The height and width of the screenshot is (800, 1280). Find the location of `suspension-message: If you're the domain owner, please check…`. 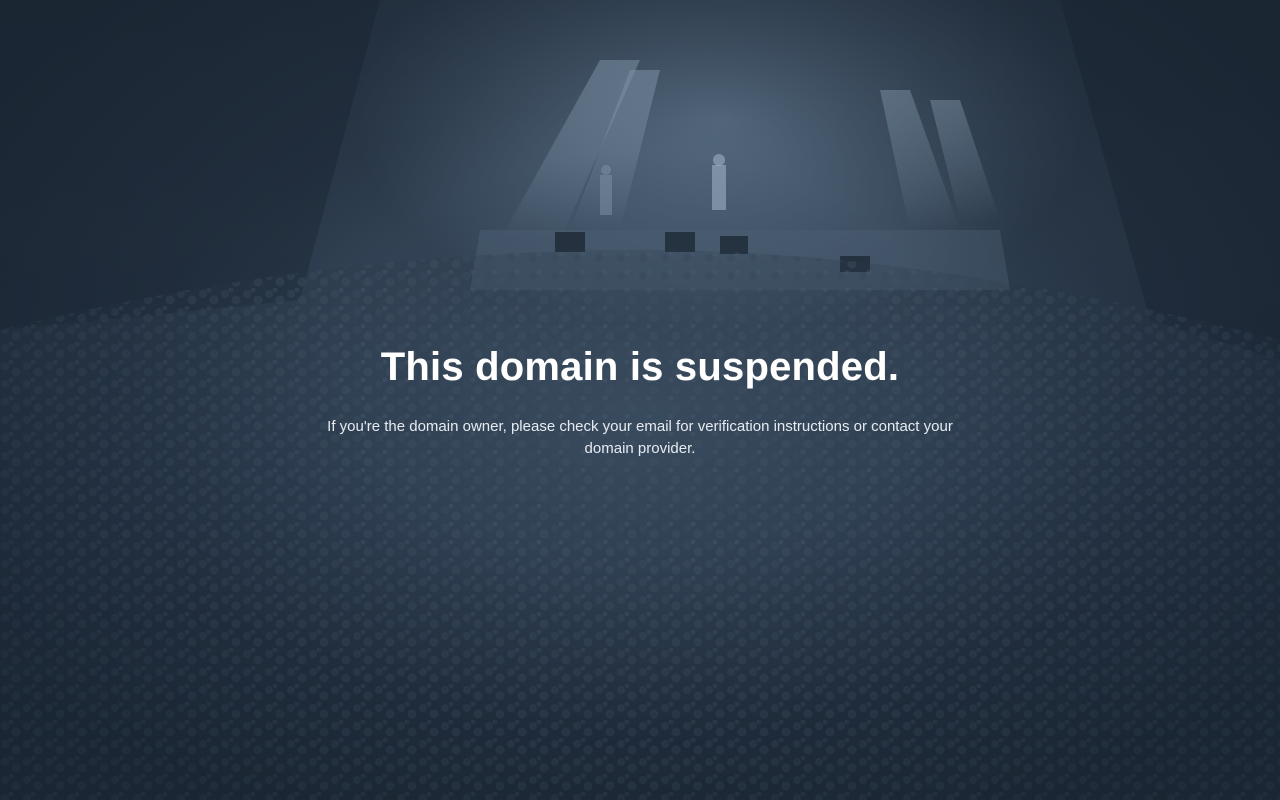

suspension-message: If you're the domain owner, please check… is located at coordinates (640, 437).